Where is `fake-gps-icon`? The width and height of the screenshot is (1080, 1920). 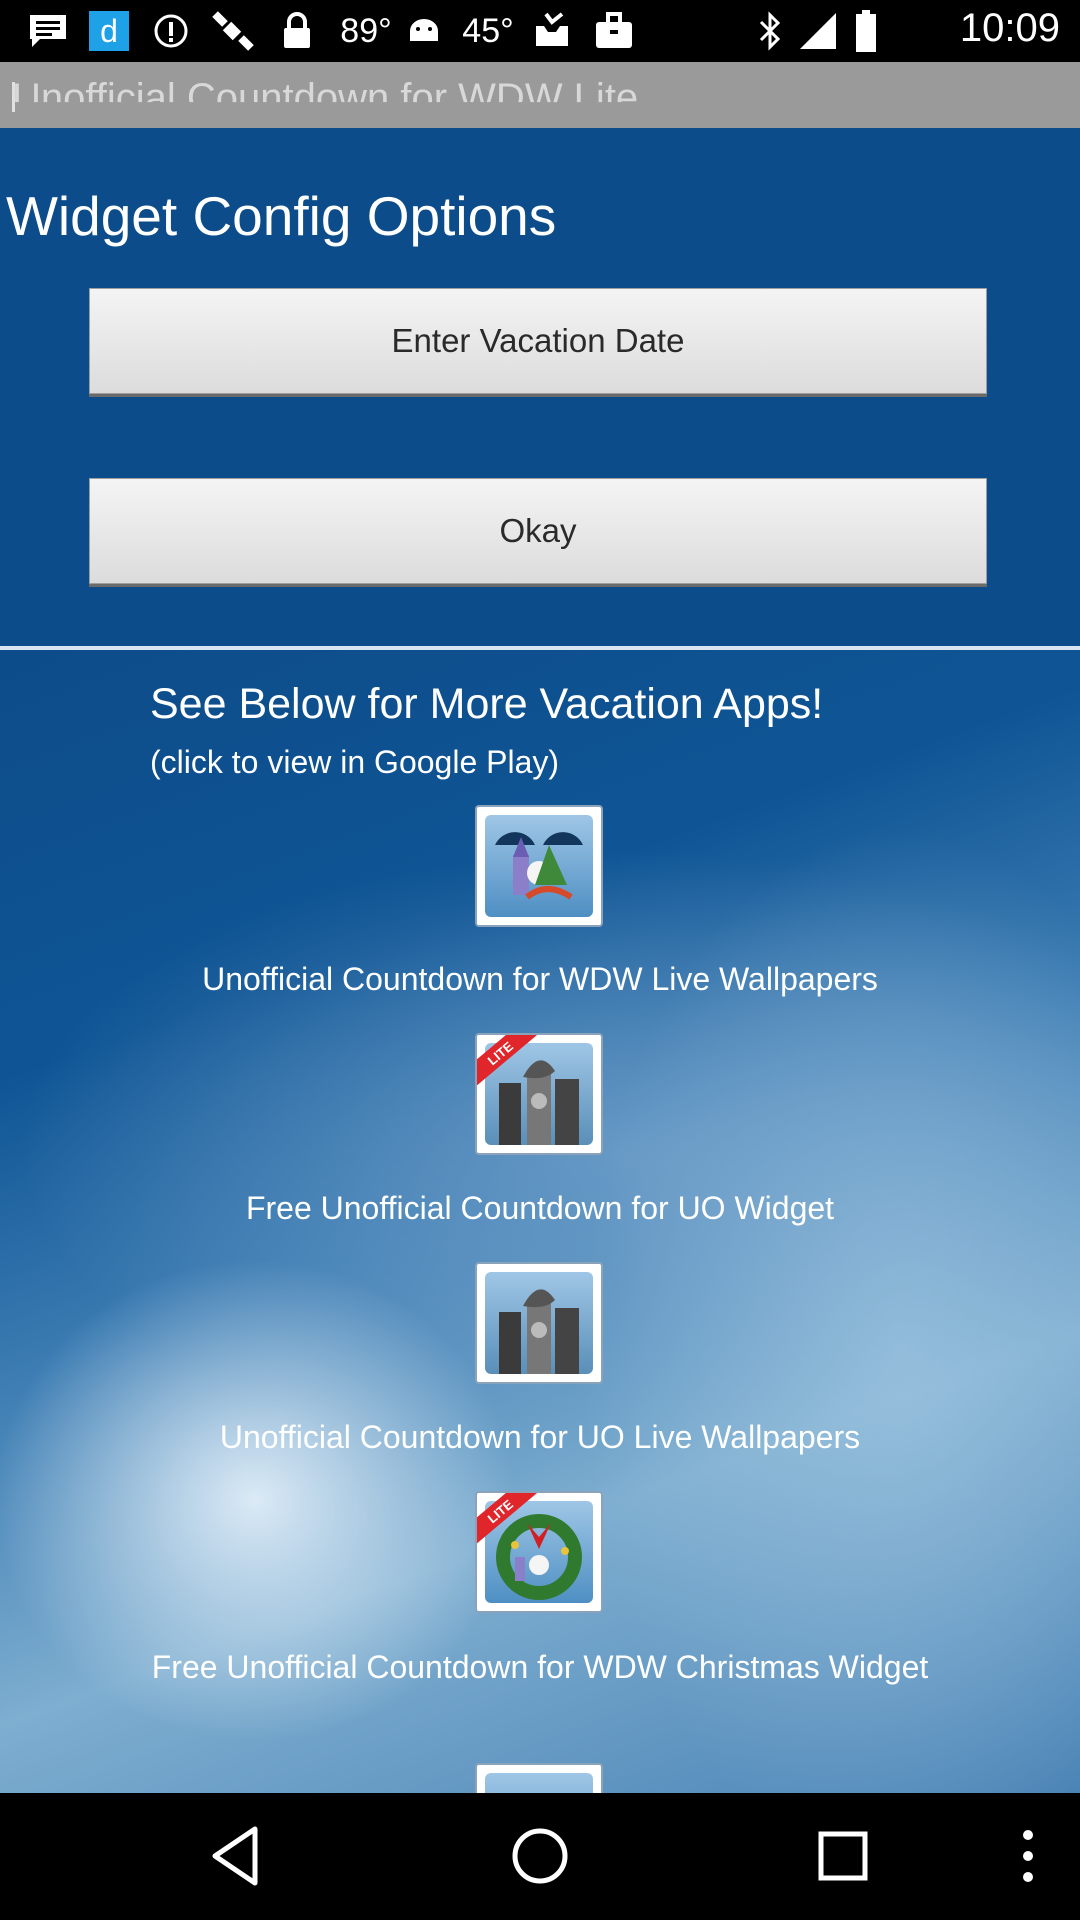
fake-gps-icon is located at coordinates (233, 31).